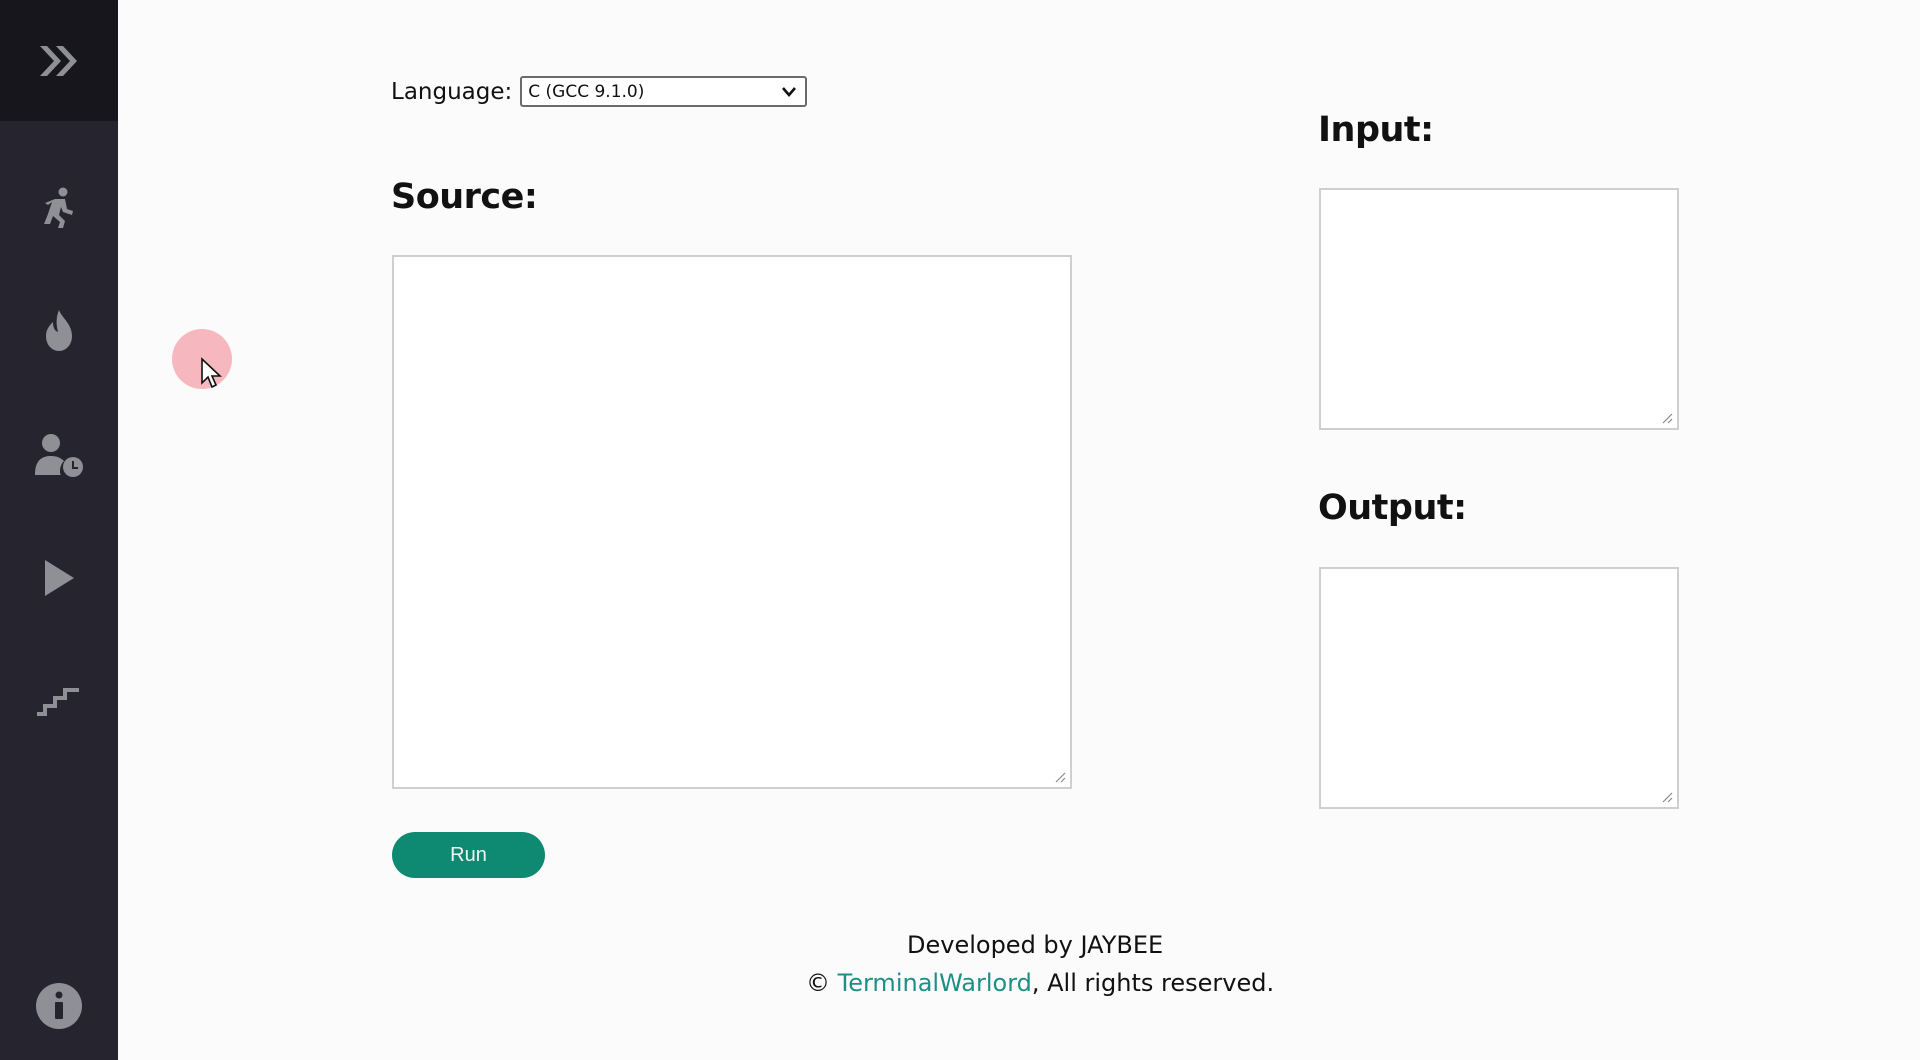 The image size is (1920, 1060). What do you see at coordinates (586, 91) in the screenshot?
I see `language-selected-value: C (GCC 9.1.0)` at bounding box center [586, 91].